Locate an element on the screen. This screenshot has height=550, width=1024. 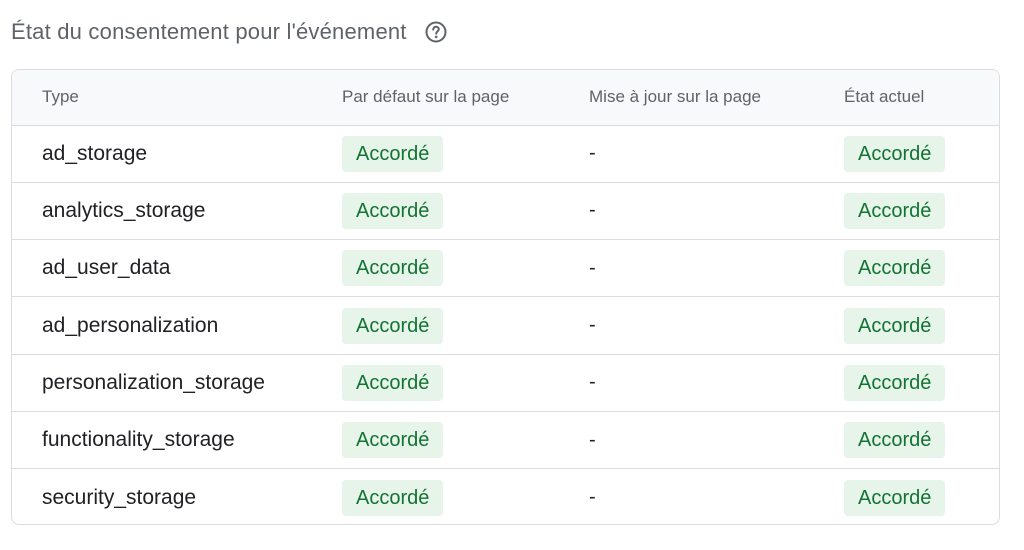
table-row: functionality_storage Accordé - Accordé is located at coordinates (505, 439).